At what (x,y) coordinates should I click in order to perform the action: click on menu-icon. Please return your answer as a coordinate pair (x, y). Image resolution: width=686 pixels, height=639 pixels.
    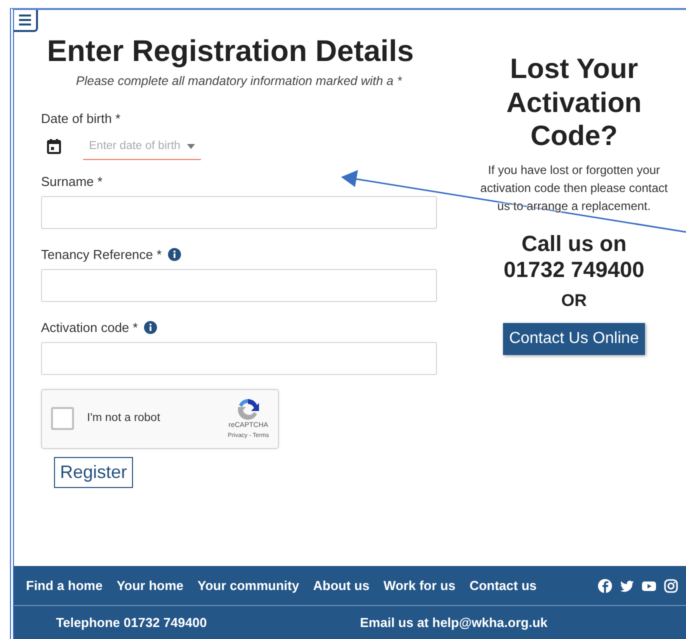
    Looking at the image, I should click on (25, 20).